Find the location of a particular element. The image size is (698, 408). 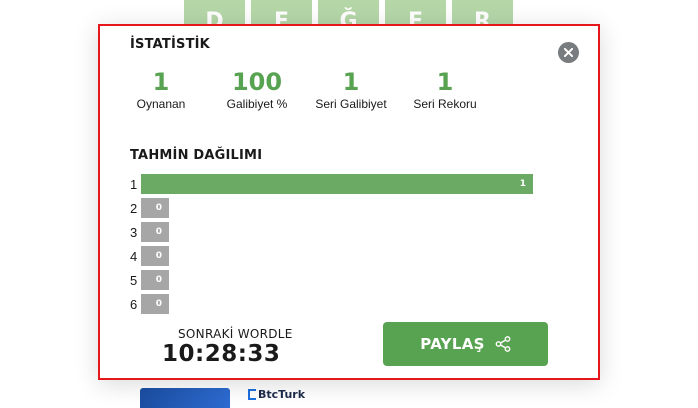

ad-image is located at coordinates (185, 398).